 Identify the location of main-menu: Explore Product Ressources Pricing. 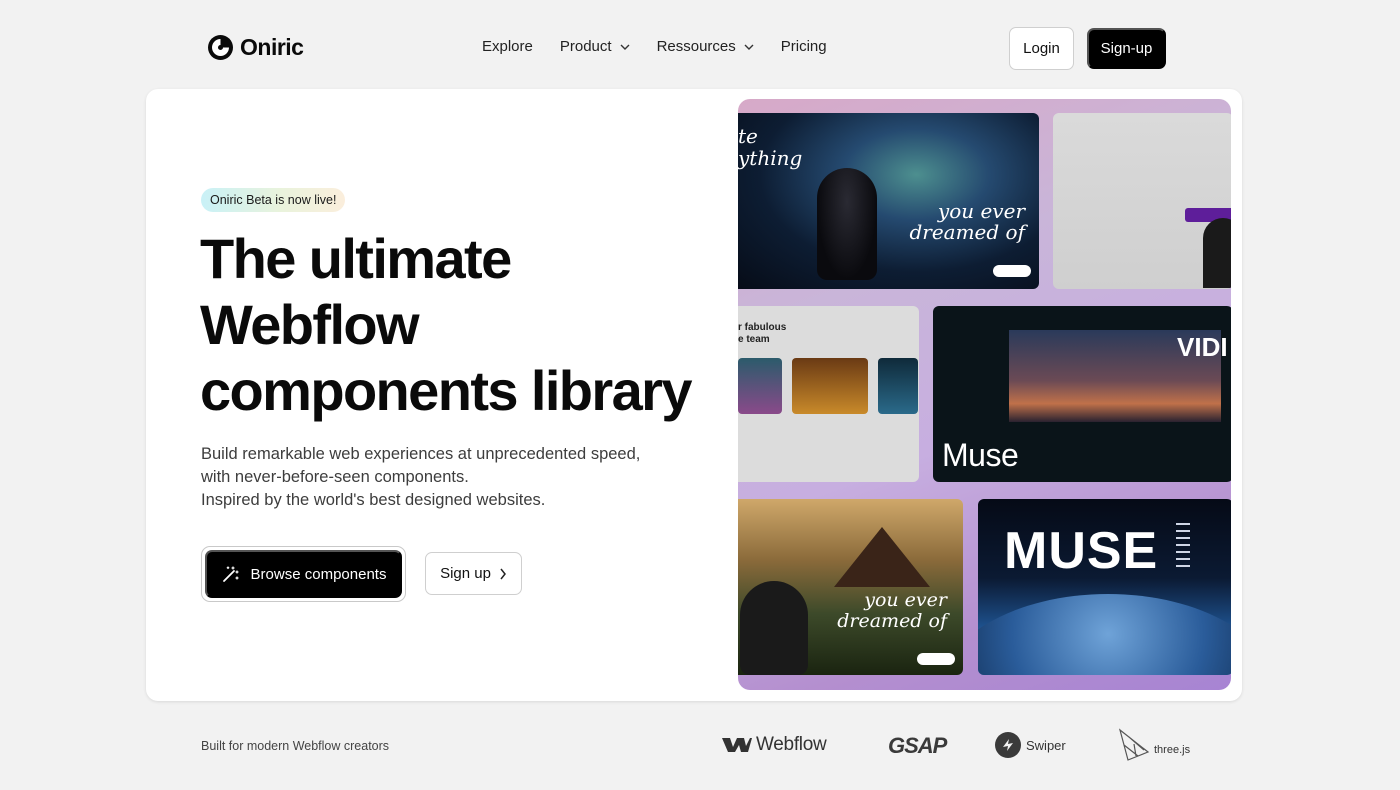
(668, 46).